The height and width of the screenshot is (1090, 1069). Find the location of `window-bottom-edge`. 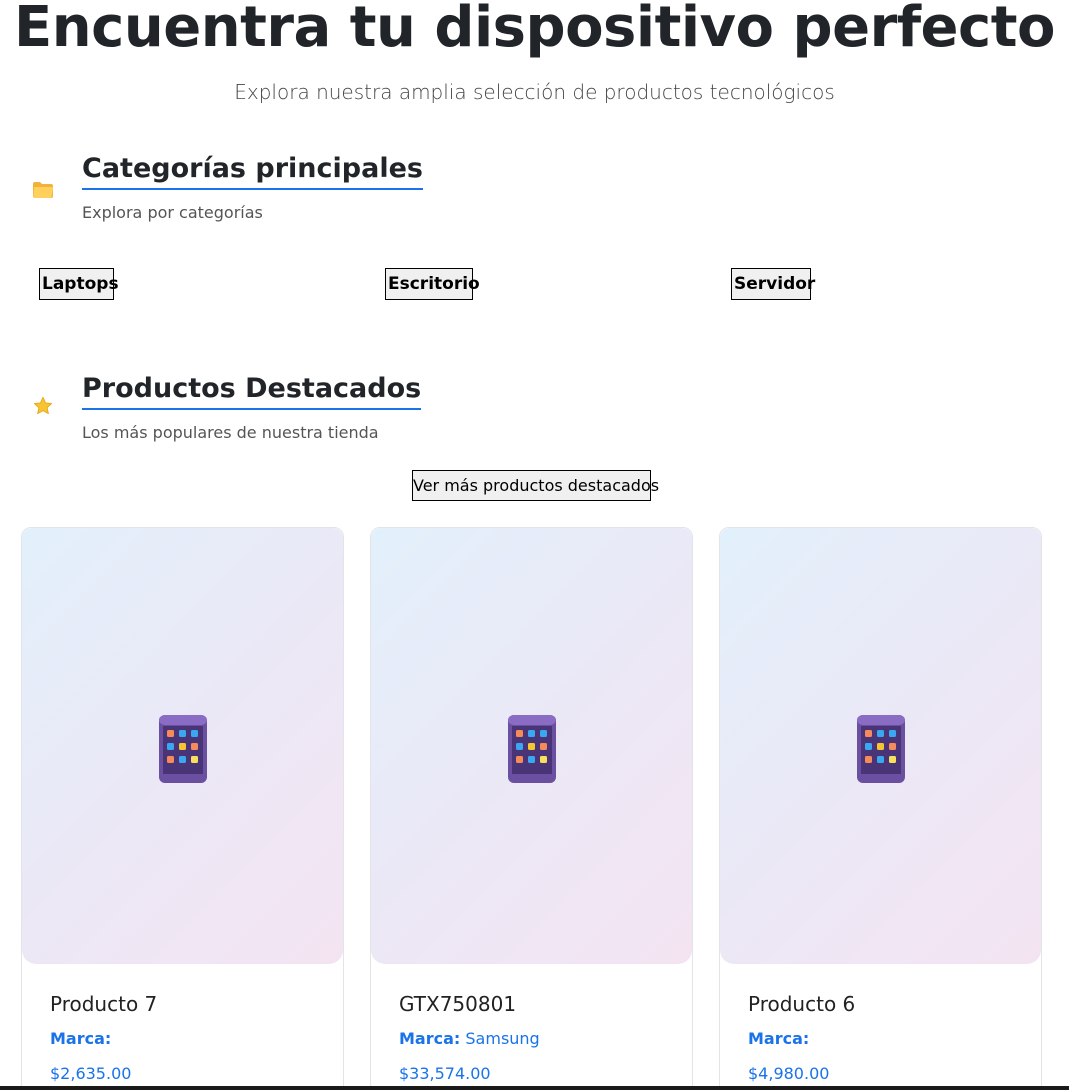

window-bottom-edge is located at coordinates (534, 1088).